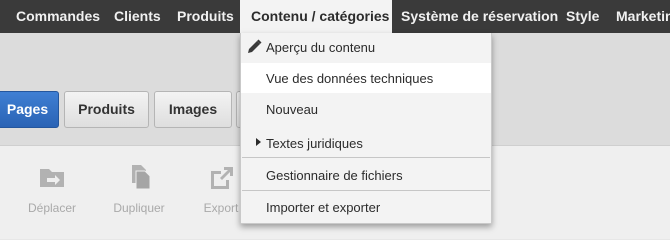 The height and width of the screenshot is (240, 670). What do you see at coordinates (193, 109) in the screenshot?
I see `tab-images: Images` at bounding box center [193, 109].